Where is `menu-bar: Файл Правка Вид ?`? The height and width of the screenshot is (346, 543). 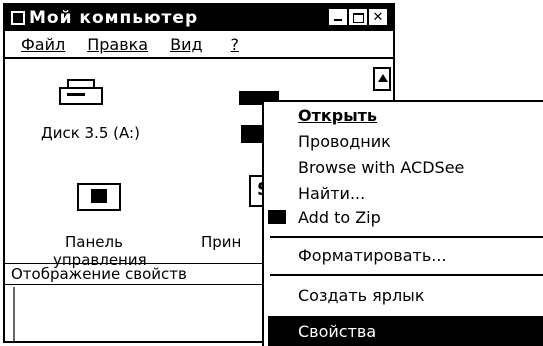 menu-bar: Файл Правка Вид ? is located at coordinates (199, 44).